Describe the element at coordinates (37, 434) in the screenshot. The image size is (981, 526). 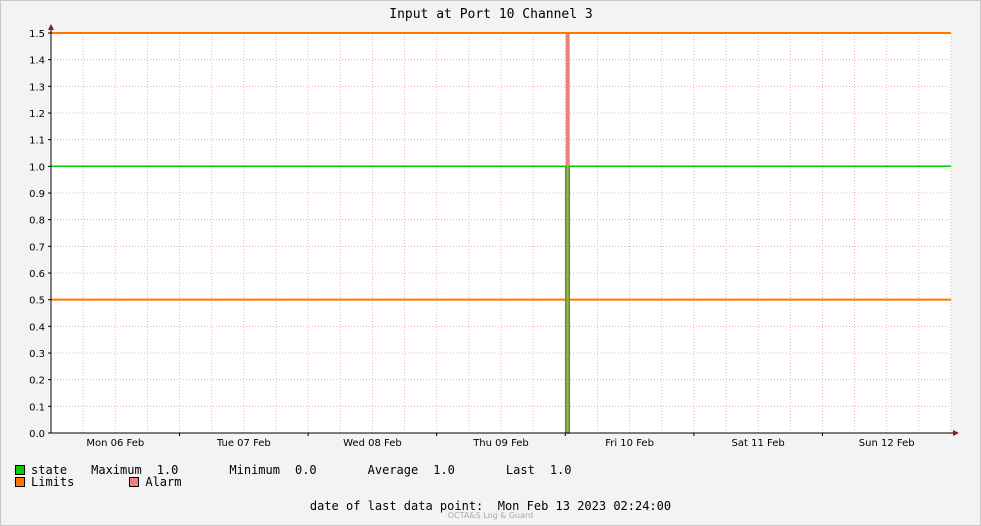
I see `y-tick-label: 0.0` at that location.